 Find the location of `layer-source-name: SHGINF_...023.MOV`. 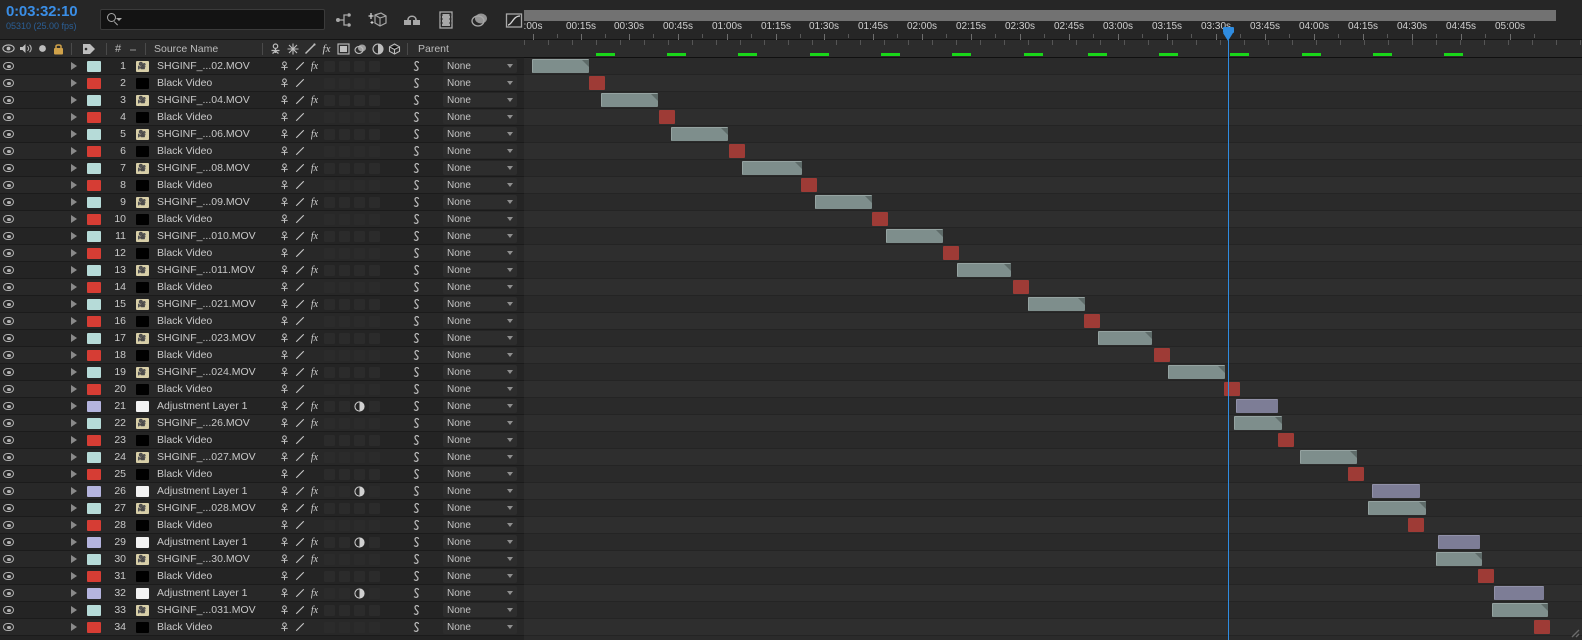

layer-source-name: SHGINF_...023.MOV is located at coordinates (215, 338).